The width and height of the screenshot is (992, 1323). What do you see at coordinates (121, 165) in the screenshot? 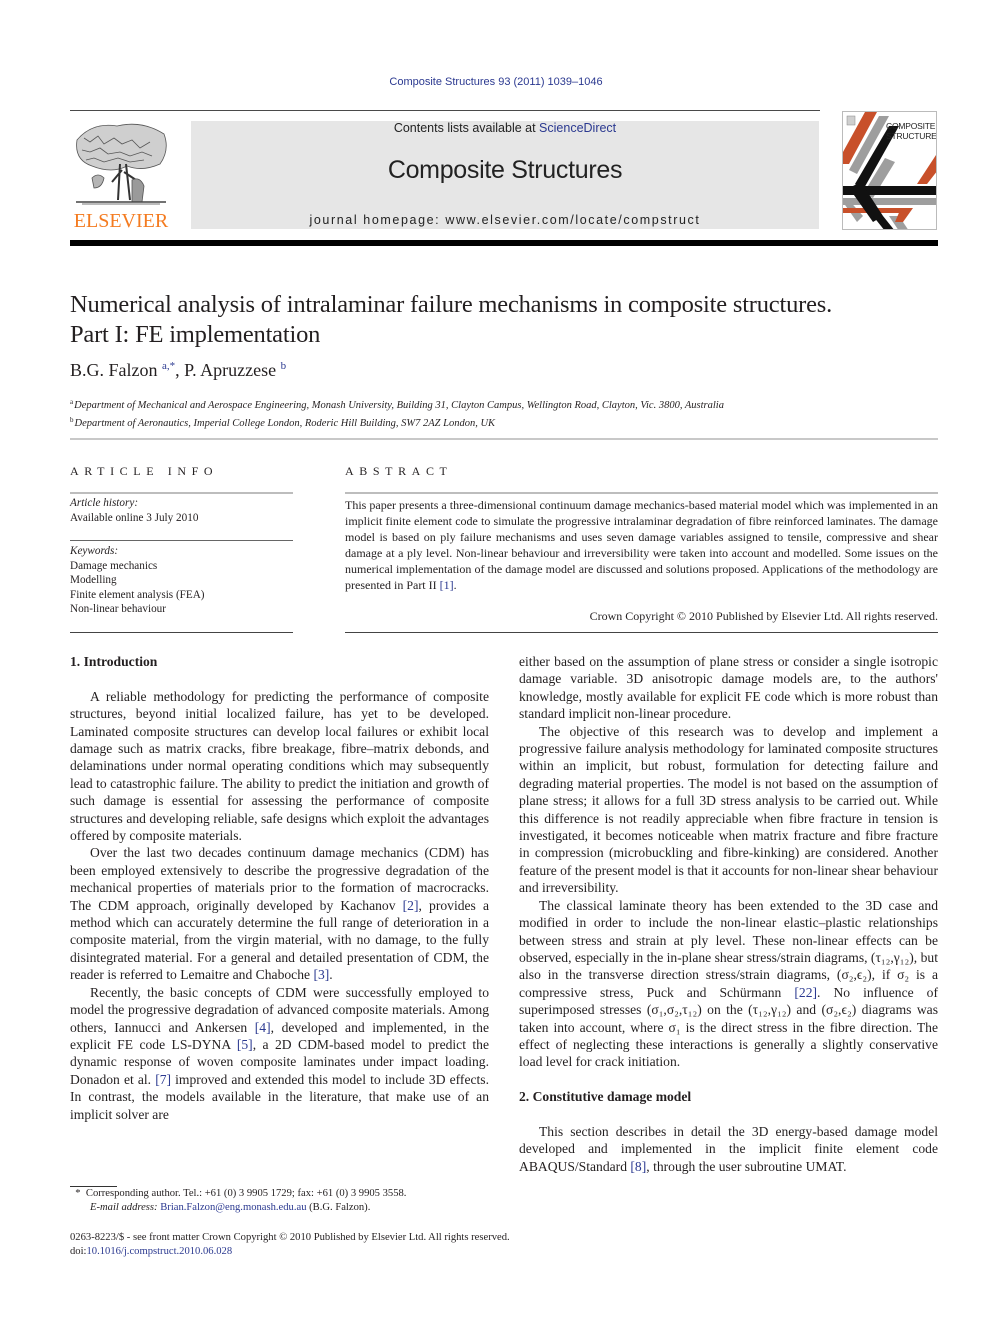
I see `elsevier-tree-icon` at bounding box center [121, 165].